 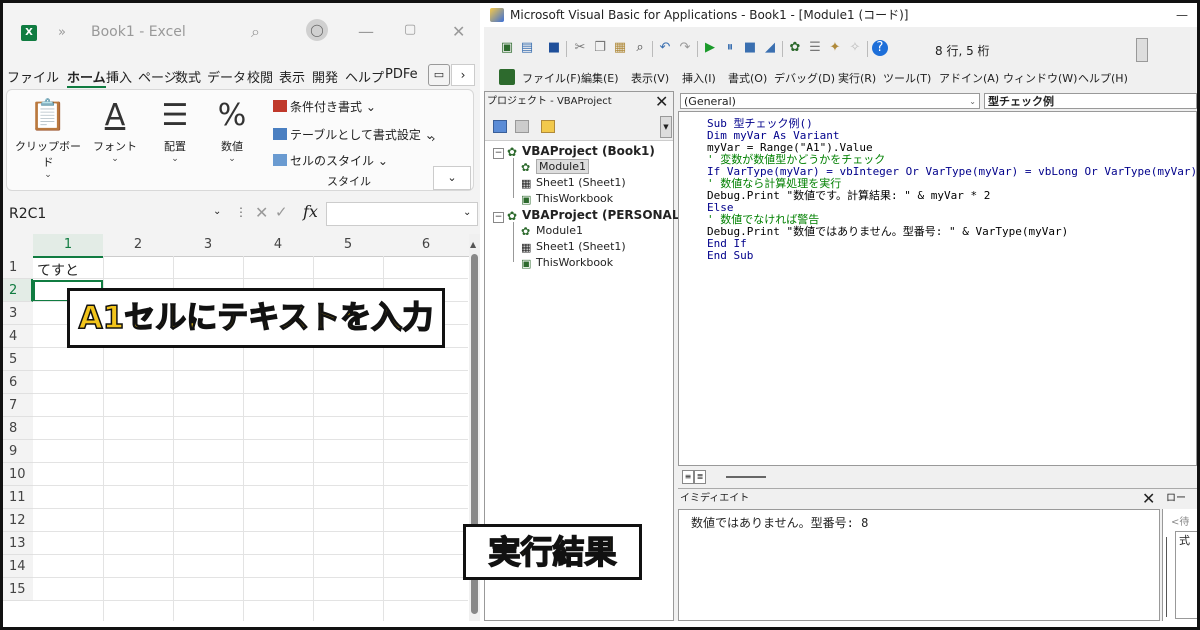 I want to click on locals-window: <待 式, so click(x=1179, y=565).